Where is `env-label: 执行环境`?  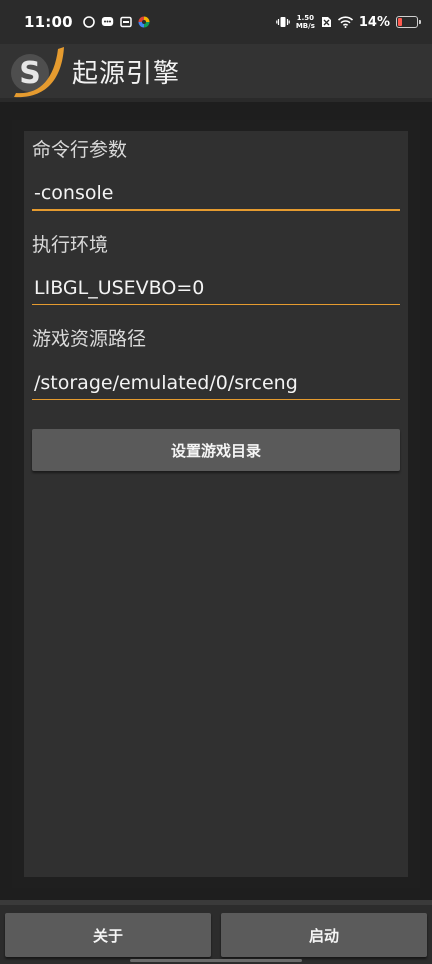
env-label: 执行环境 is located at coordinates (70, 245).